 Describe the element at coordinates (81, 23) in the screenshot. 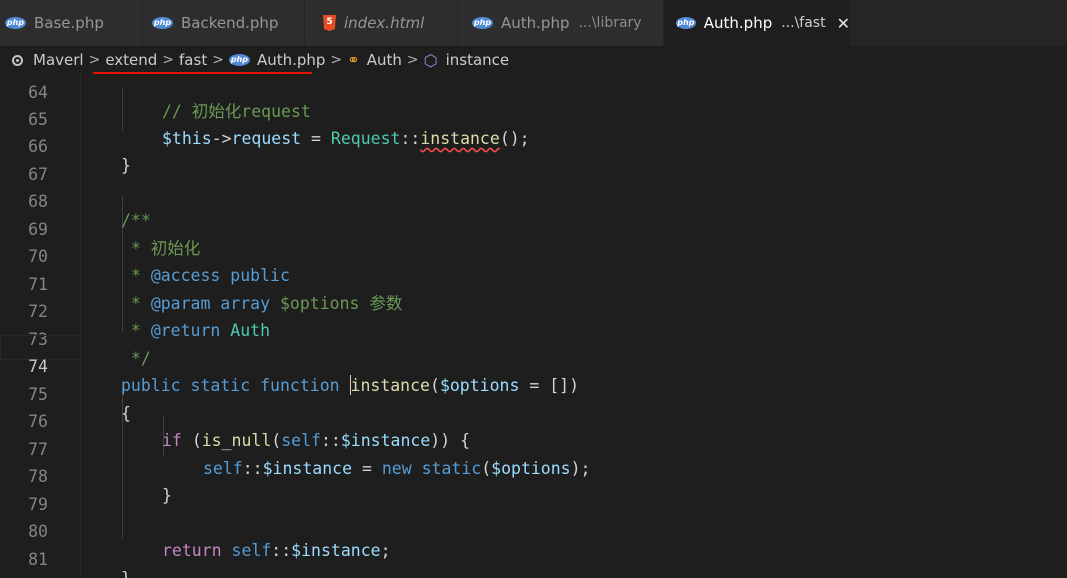

I see `tab-spacer` at that location.